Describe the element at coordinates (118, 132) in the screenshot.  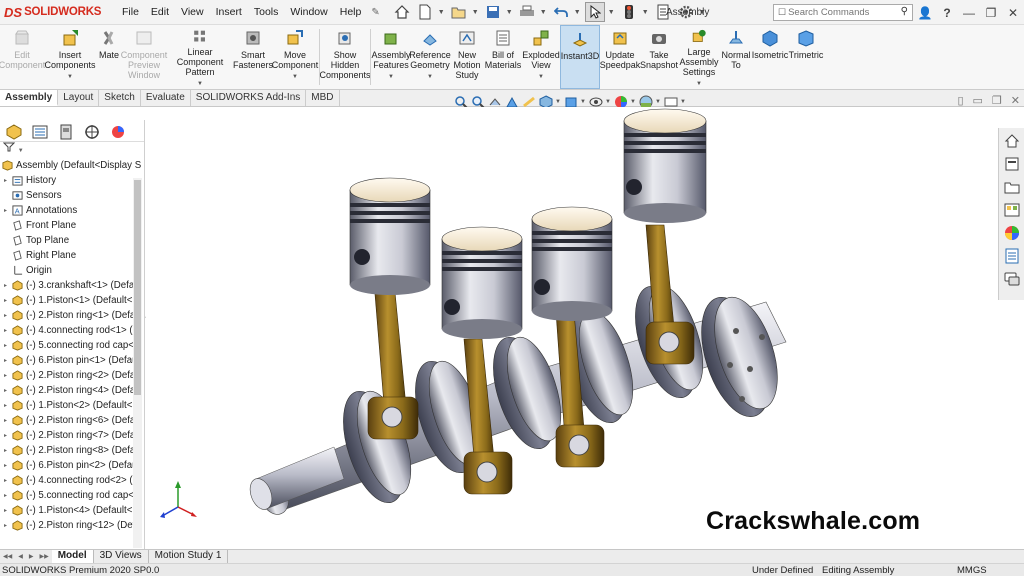
I see `display-manager-tab-icon` at that location.